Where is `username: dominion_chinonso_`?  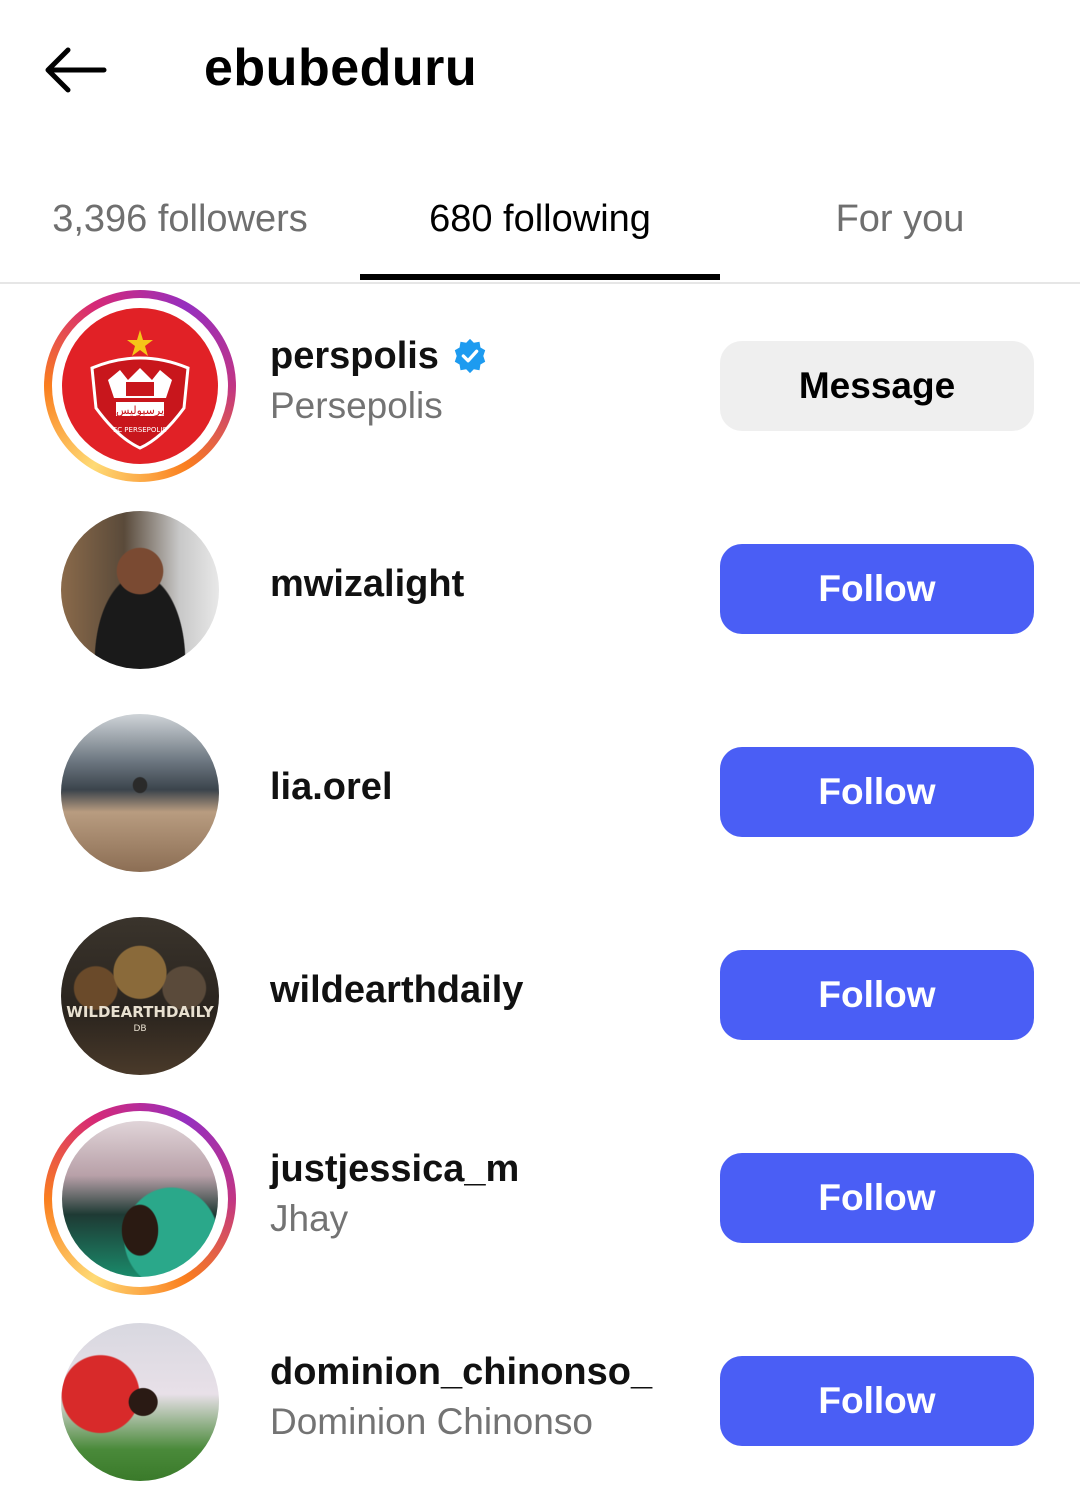 username: dominion_chinonso_ is located at coordinates (461, 1372).